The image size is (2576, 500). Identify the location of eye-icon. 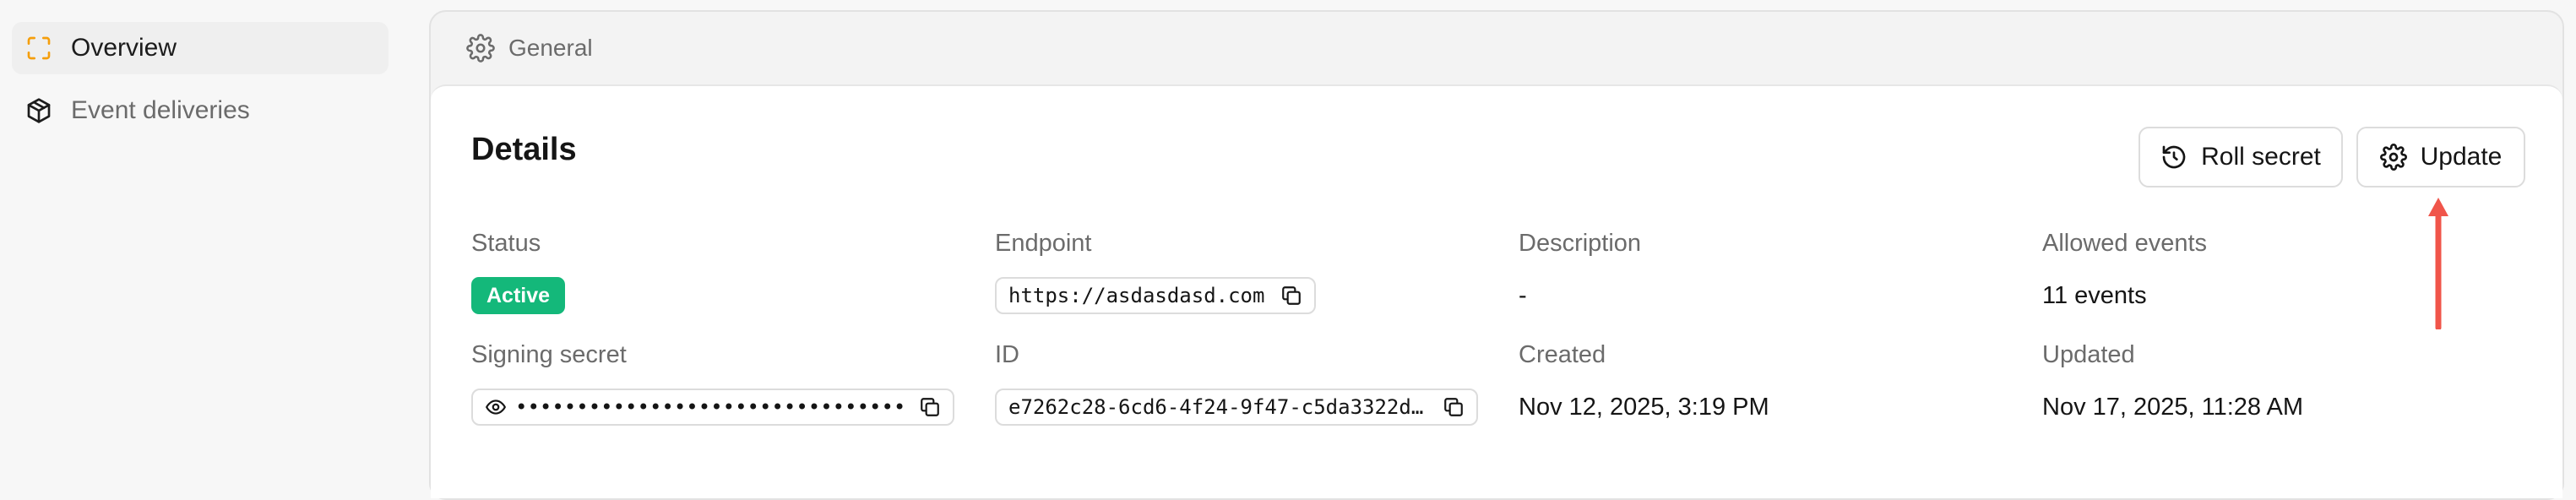
(496, 407).